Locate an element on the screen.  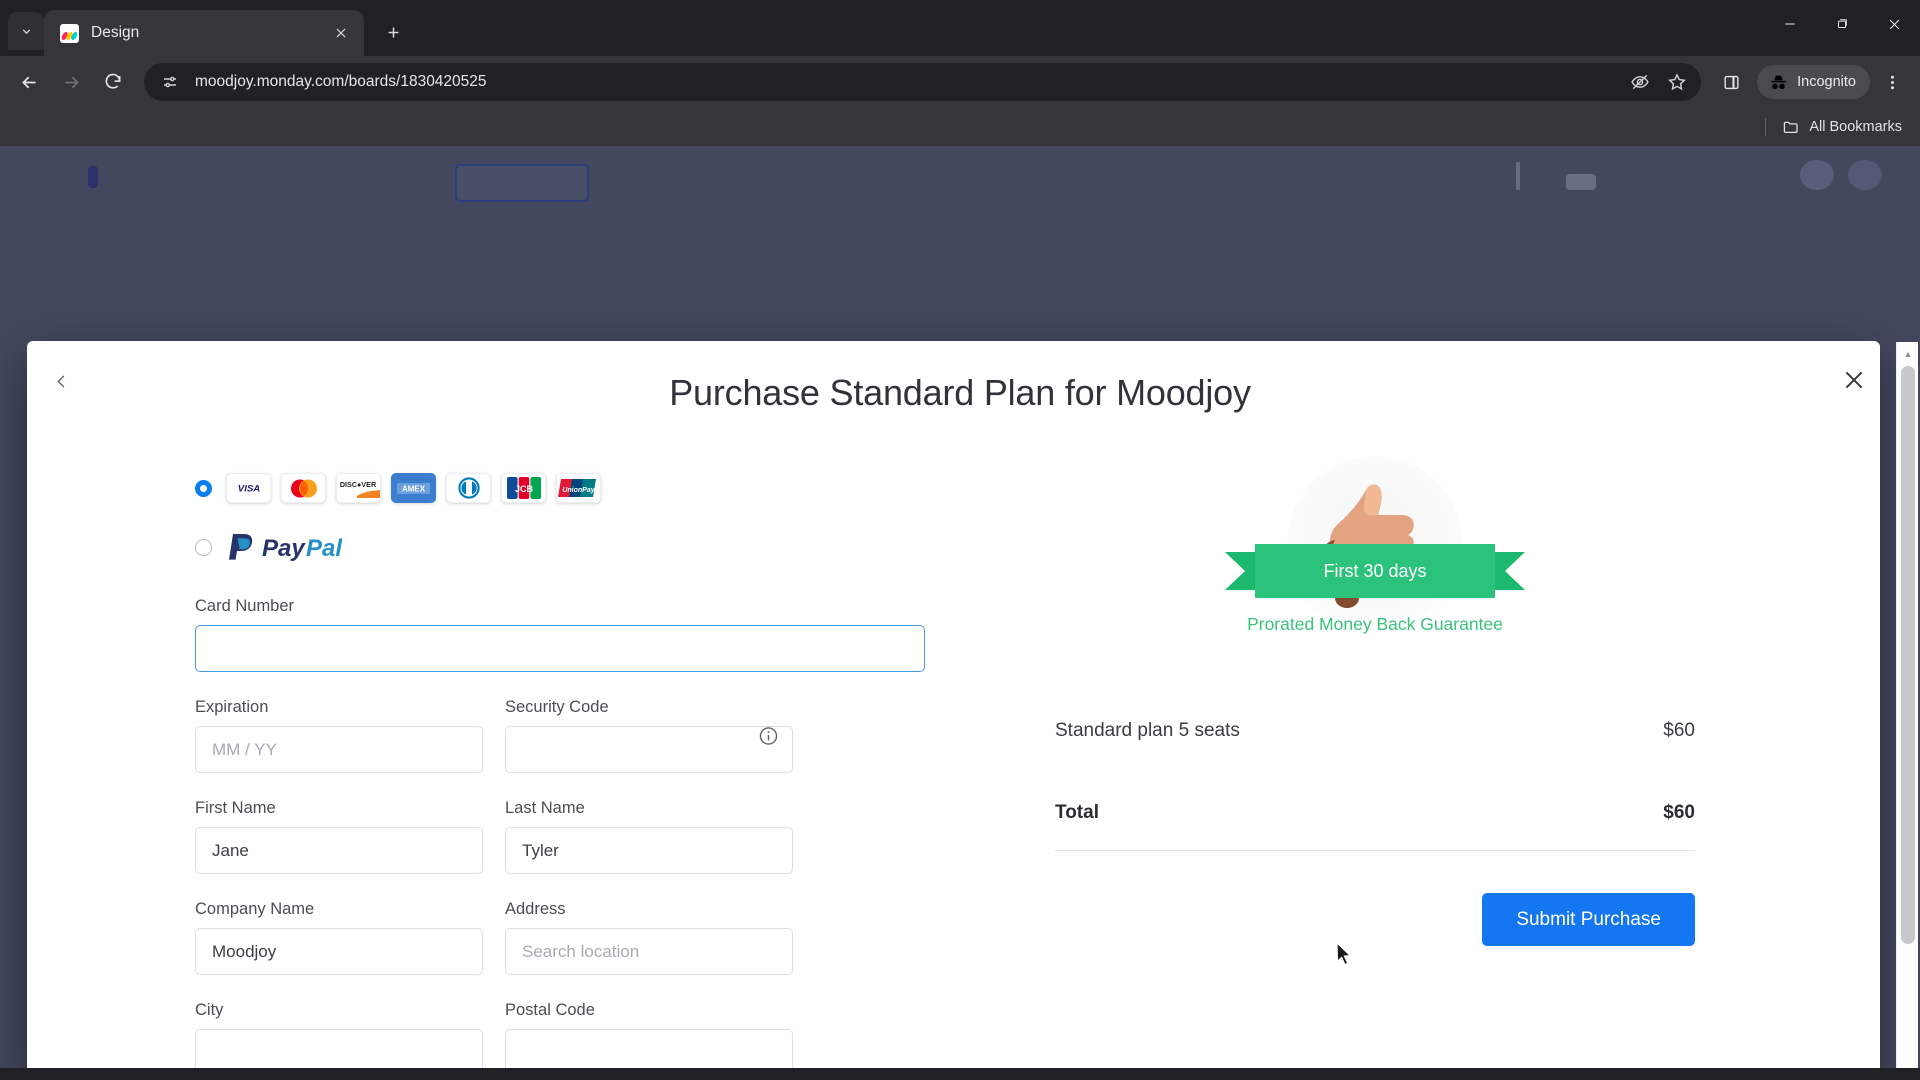
tab-strip: Design is located at coordinates (960, 28).